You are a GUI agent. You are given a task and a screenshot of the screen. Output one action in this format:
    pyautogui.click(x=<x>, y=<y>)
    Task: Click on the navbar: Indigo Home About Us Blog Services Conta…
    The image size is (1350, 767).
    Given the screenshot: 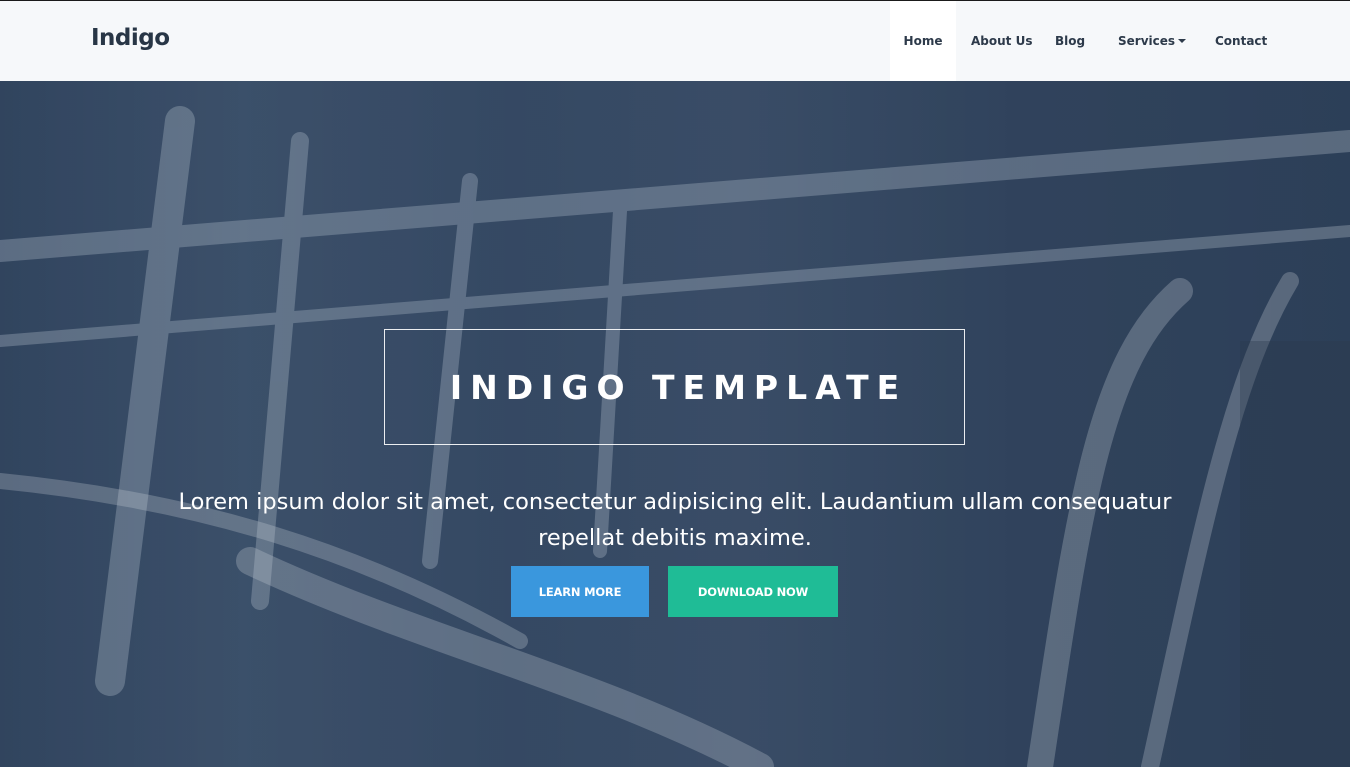 What is the action you would take?
    pyautogui.click(x=675, y=40)
    